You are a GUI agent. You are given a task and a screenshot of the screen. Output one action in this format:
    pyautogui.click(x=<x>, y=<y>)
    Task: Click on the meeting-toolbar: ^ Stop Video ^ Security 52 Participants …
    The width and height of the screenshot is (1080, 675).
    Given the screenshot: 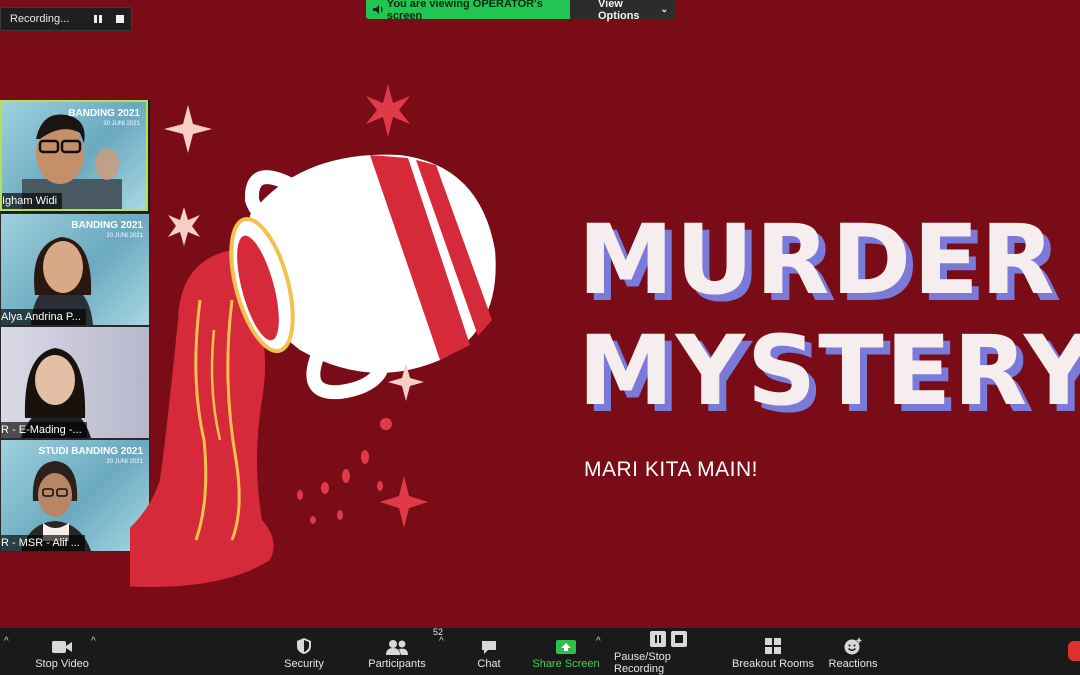 What is the action you would take?
    pyautogui.click(x=540, y=651)
    